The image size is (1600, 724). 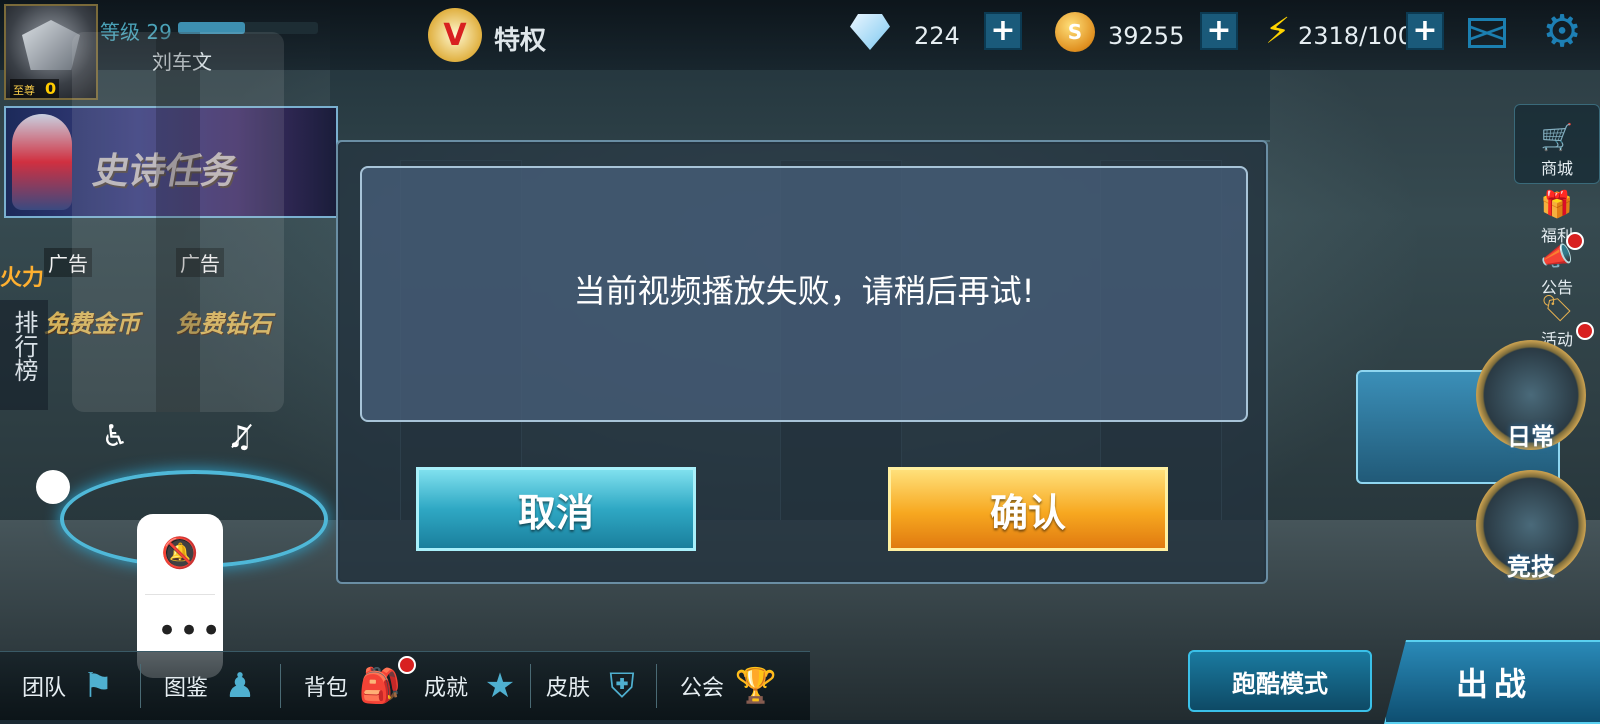 I want to click on cancel-button: 取消, so click(x=556, y=509).